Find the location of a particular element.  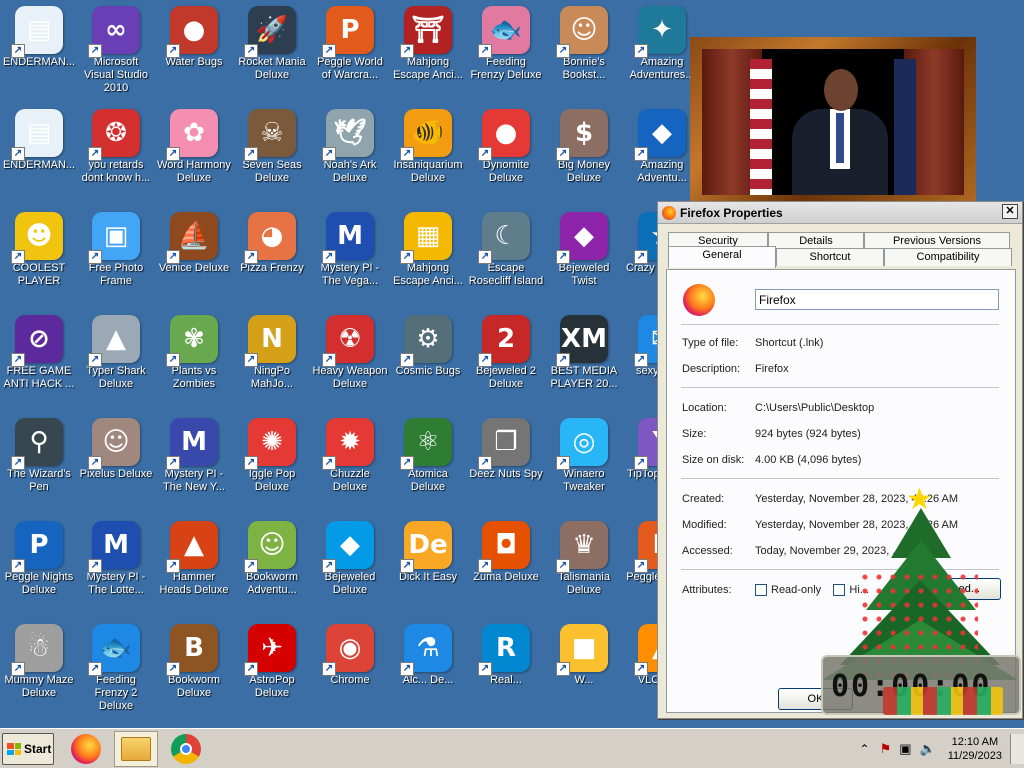

desktop-icon: ● ↗ Dynomite Deluxe is located at coordinates (506, 153).